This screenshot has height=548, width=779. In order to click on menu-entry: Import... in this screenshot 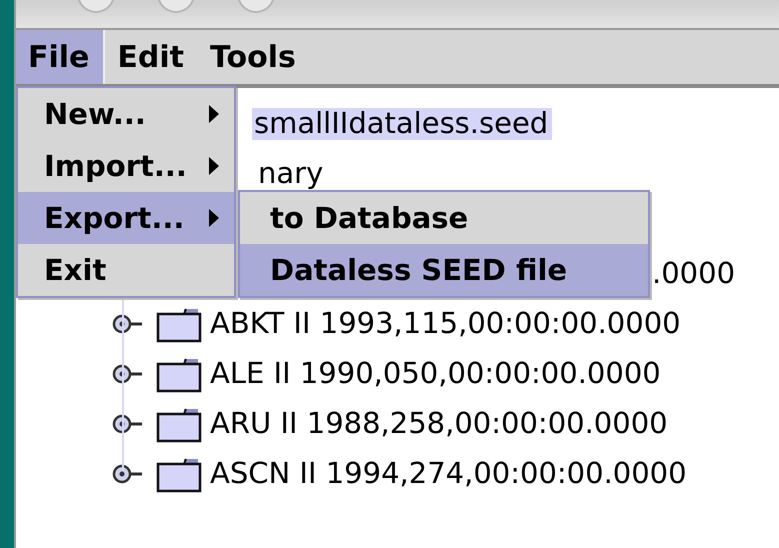, I will do `click(126, 166)`.